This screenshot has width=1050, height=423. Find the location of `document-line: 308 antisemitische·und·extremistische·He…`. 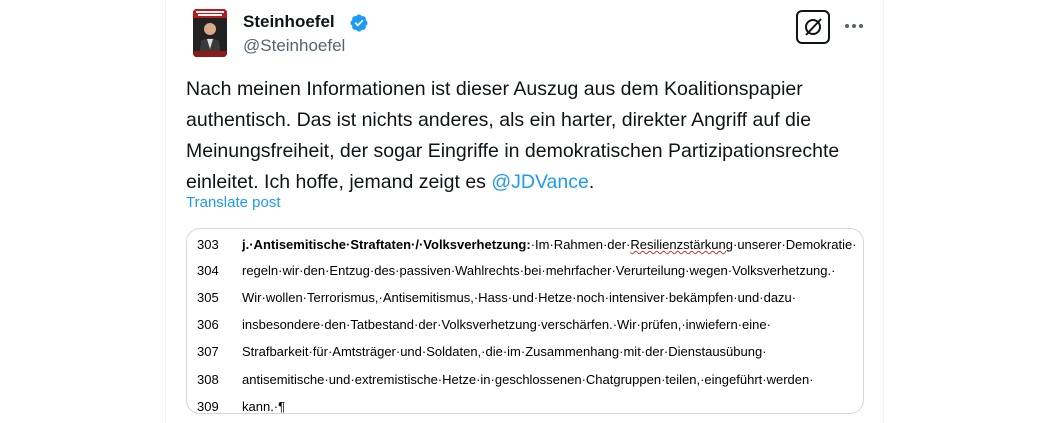

document-line: 308 antisemitische·und·extremistische·He… is located at coordinates (525, 385).